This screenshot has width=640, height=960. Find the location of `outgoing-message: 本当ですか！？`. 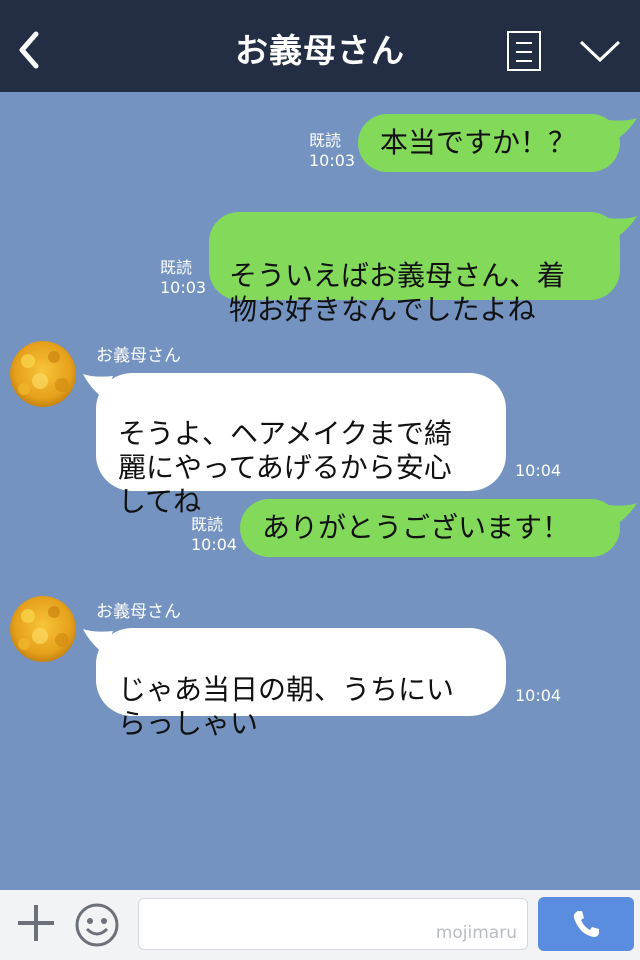

outgoing-message: 本当ですか！？ is located at coordinates (489, 143).